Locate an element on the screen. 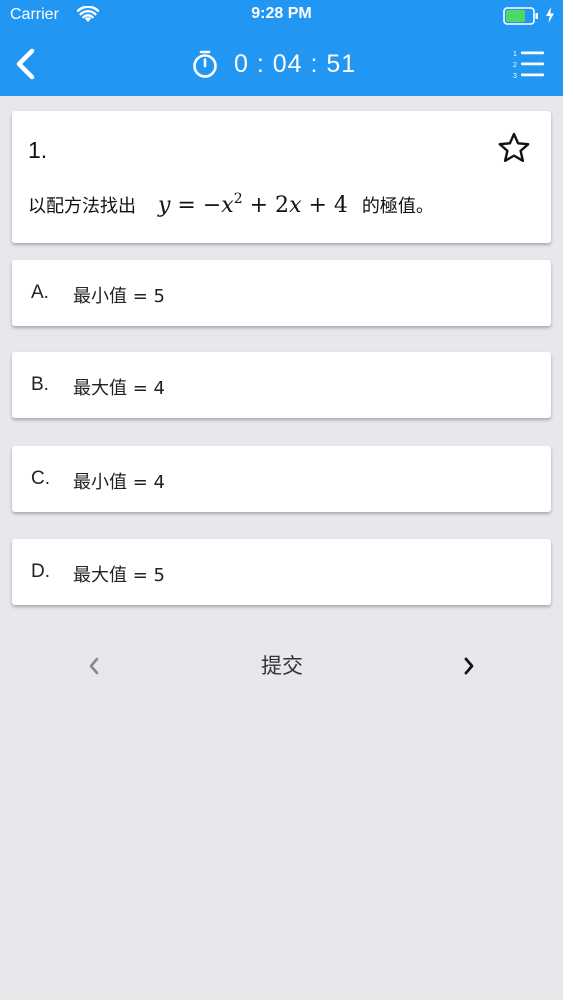  question-text: 以配方法找出 y = −x2 + 2x + 4 的極值。 is located at coordinates (231, 204).